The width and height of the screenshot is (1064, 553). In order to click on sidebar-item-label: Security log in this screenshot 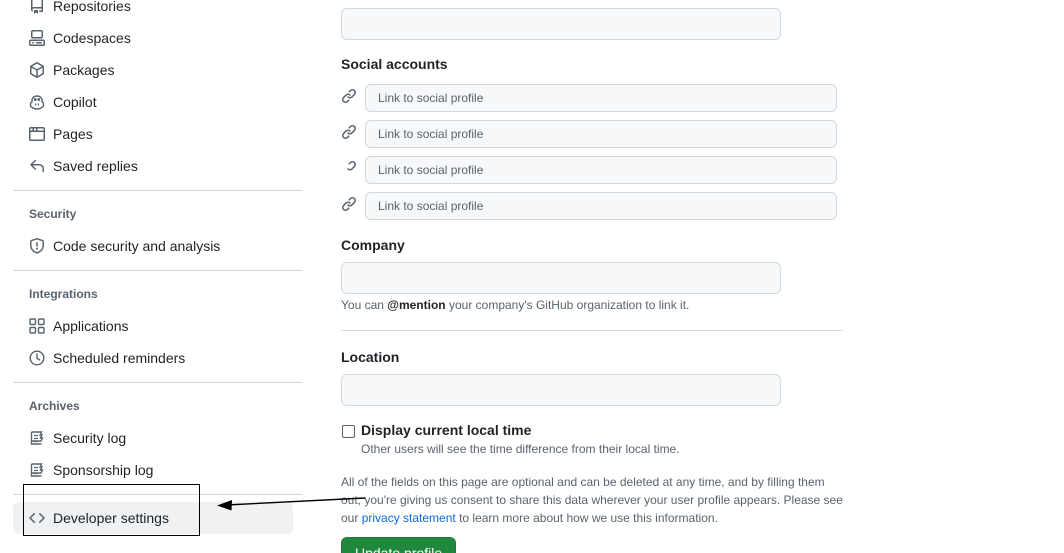, I will do `click(90, 438)`.